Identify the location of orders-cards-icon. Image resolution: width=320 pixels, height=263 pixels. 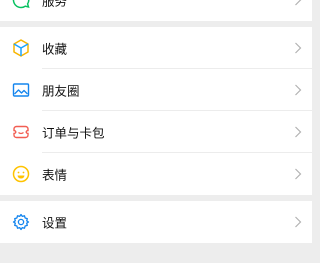
(21, 132).